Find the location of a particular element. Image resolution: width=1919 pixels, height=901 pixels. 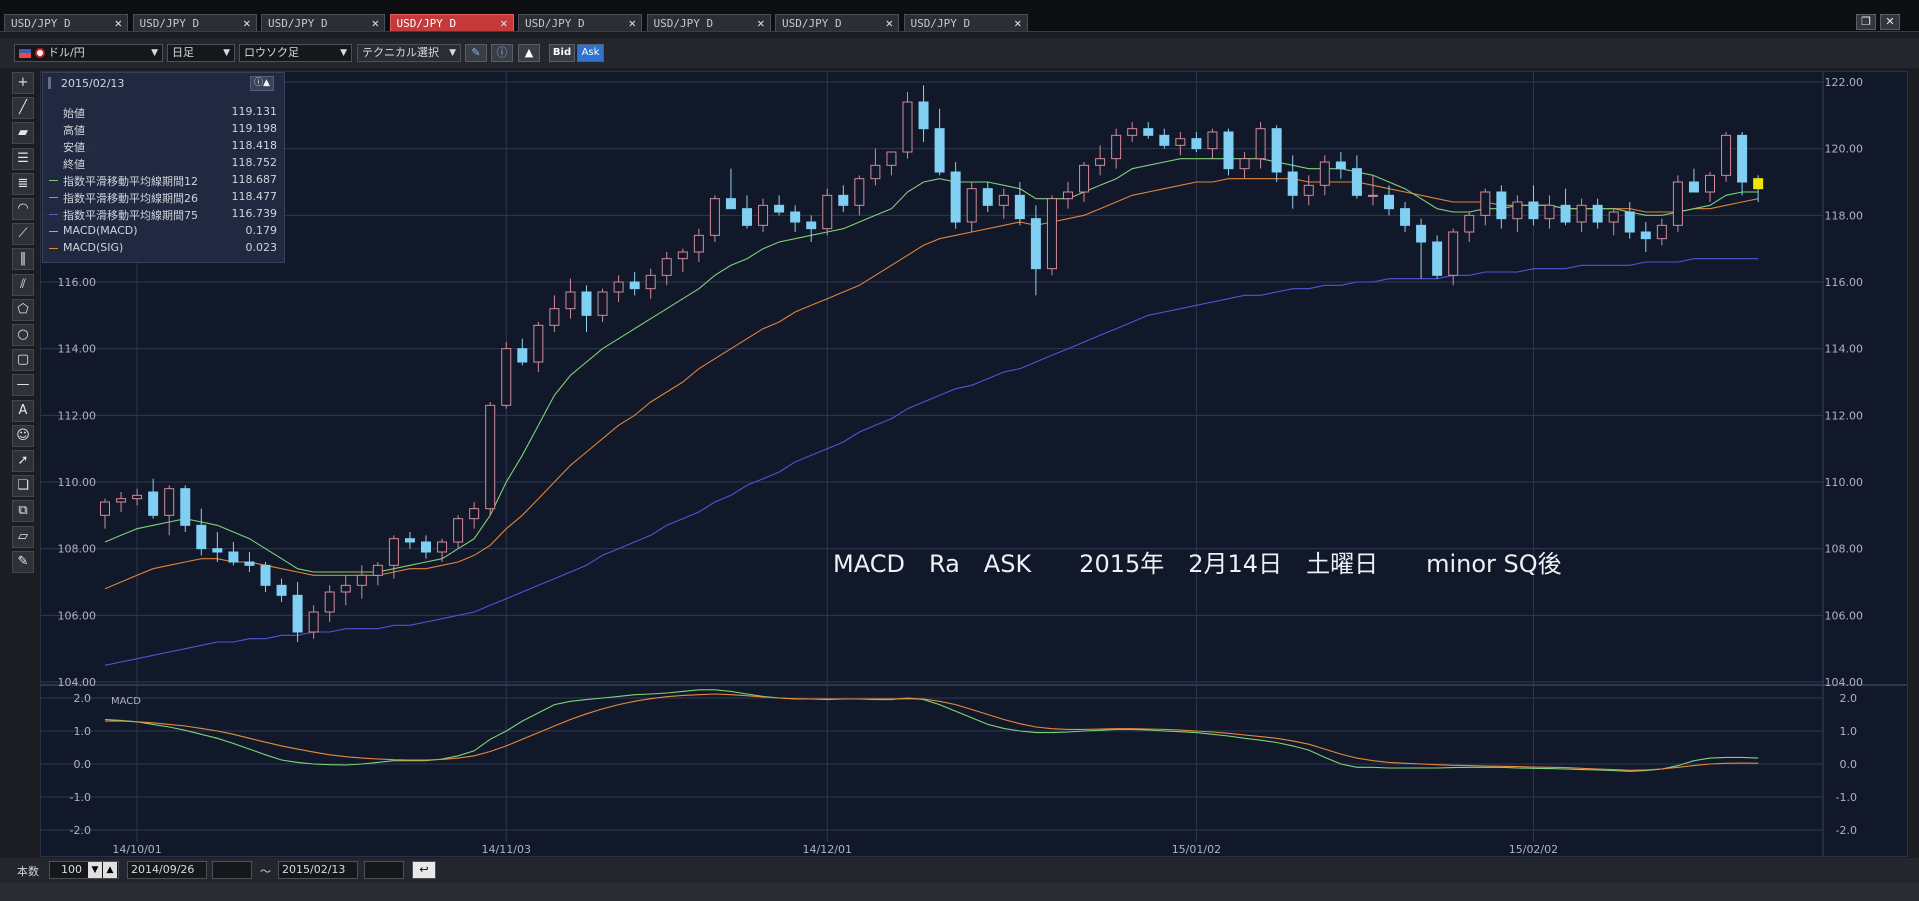

delete-icon: ✎ is located at coordinates (23, 561).